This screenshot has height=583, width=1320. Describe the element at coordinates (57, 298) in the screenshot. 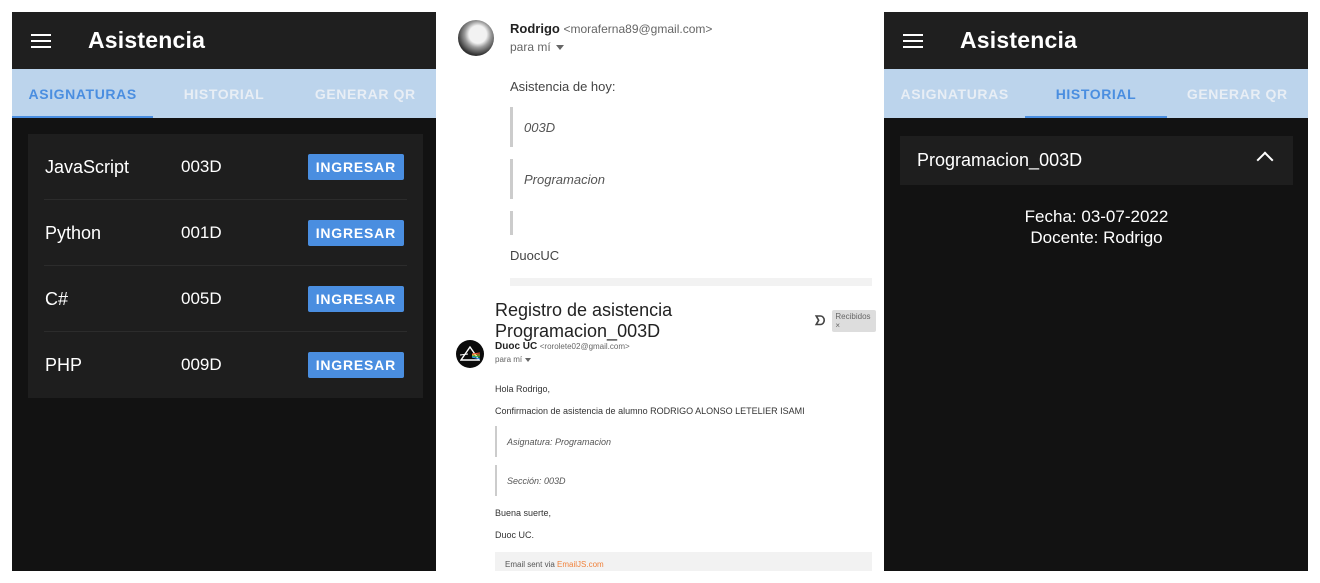

I see `subject-name: C#` at that location.